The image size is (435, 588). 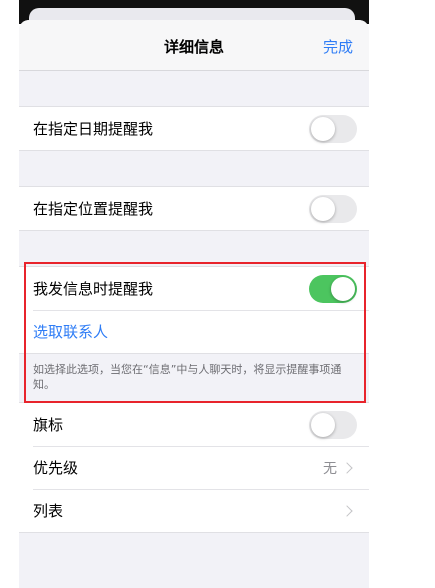 What do you see at coordinates (93, 209) in the screenshot?
I see `location-reminder-label: 在指定位置提醒我` at bounding box center [93, 209].